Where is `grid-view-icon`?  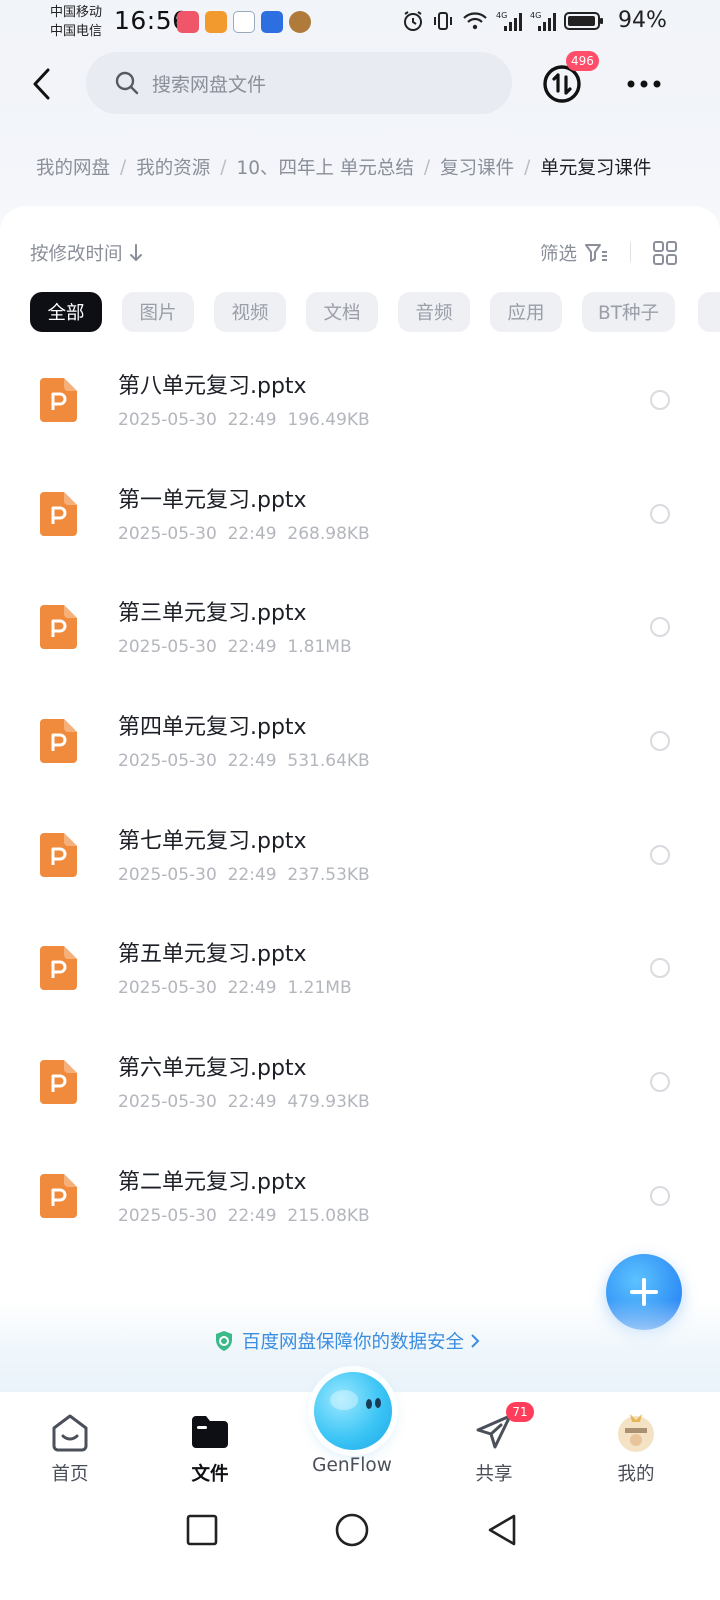
grid-view-icon is located at coordinates (665, 253).